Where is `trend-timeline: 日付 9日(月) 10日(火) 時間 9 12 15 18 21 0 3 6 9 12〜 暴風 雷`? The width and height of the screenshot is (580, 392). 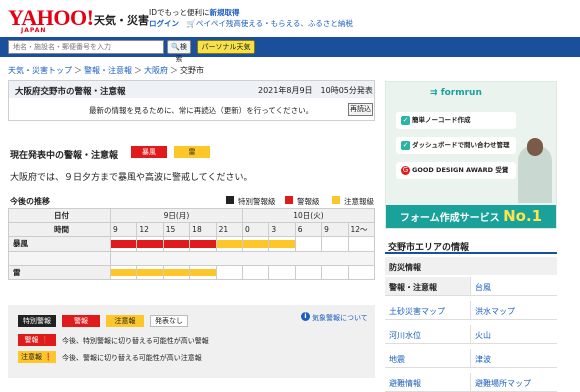 trend-timeline: 日付 9日(月) 10日(火) 時間 9 12 15 18 21 0 3 6 9 12〜 暴風 雷 is located at coordinates (192, 244).